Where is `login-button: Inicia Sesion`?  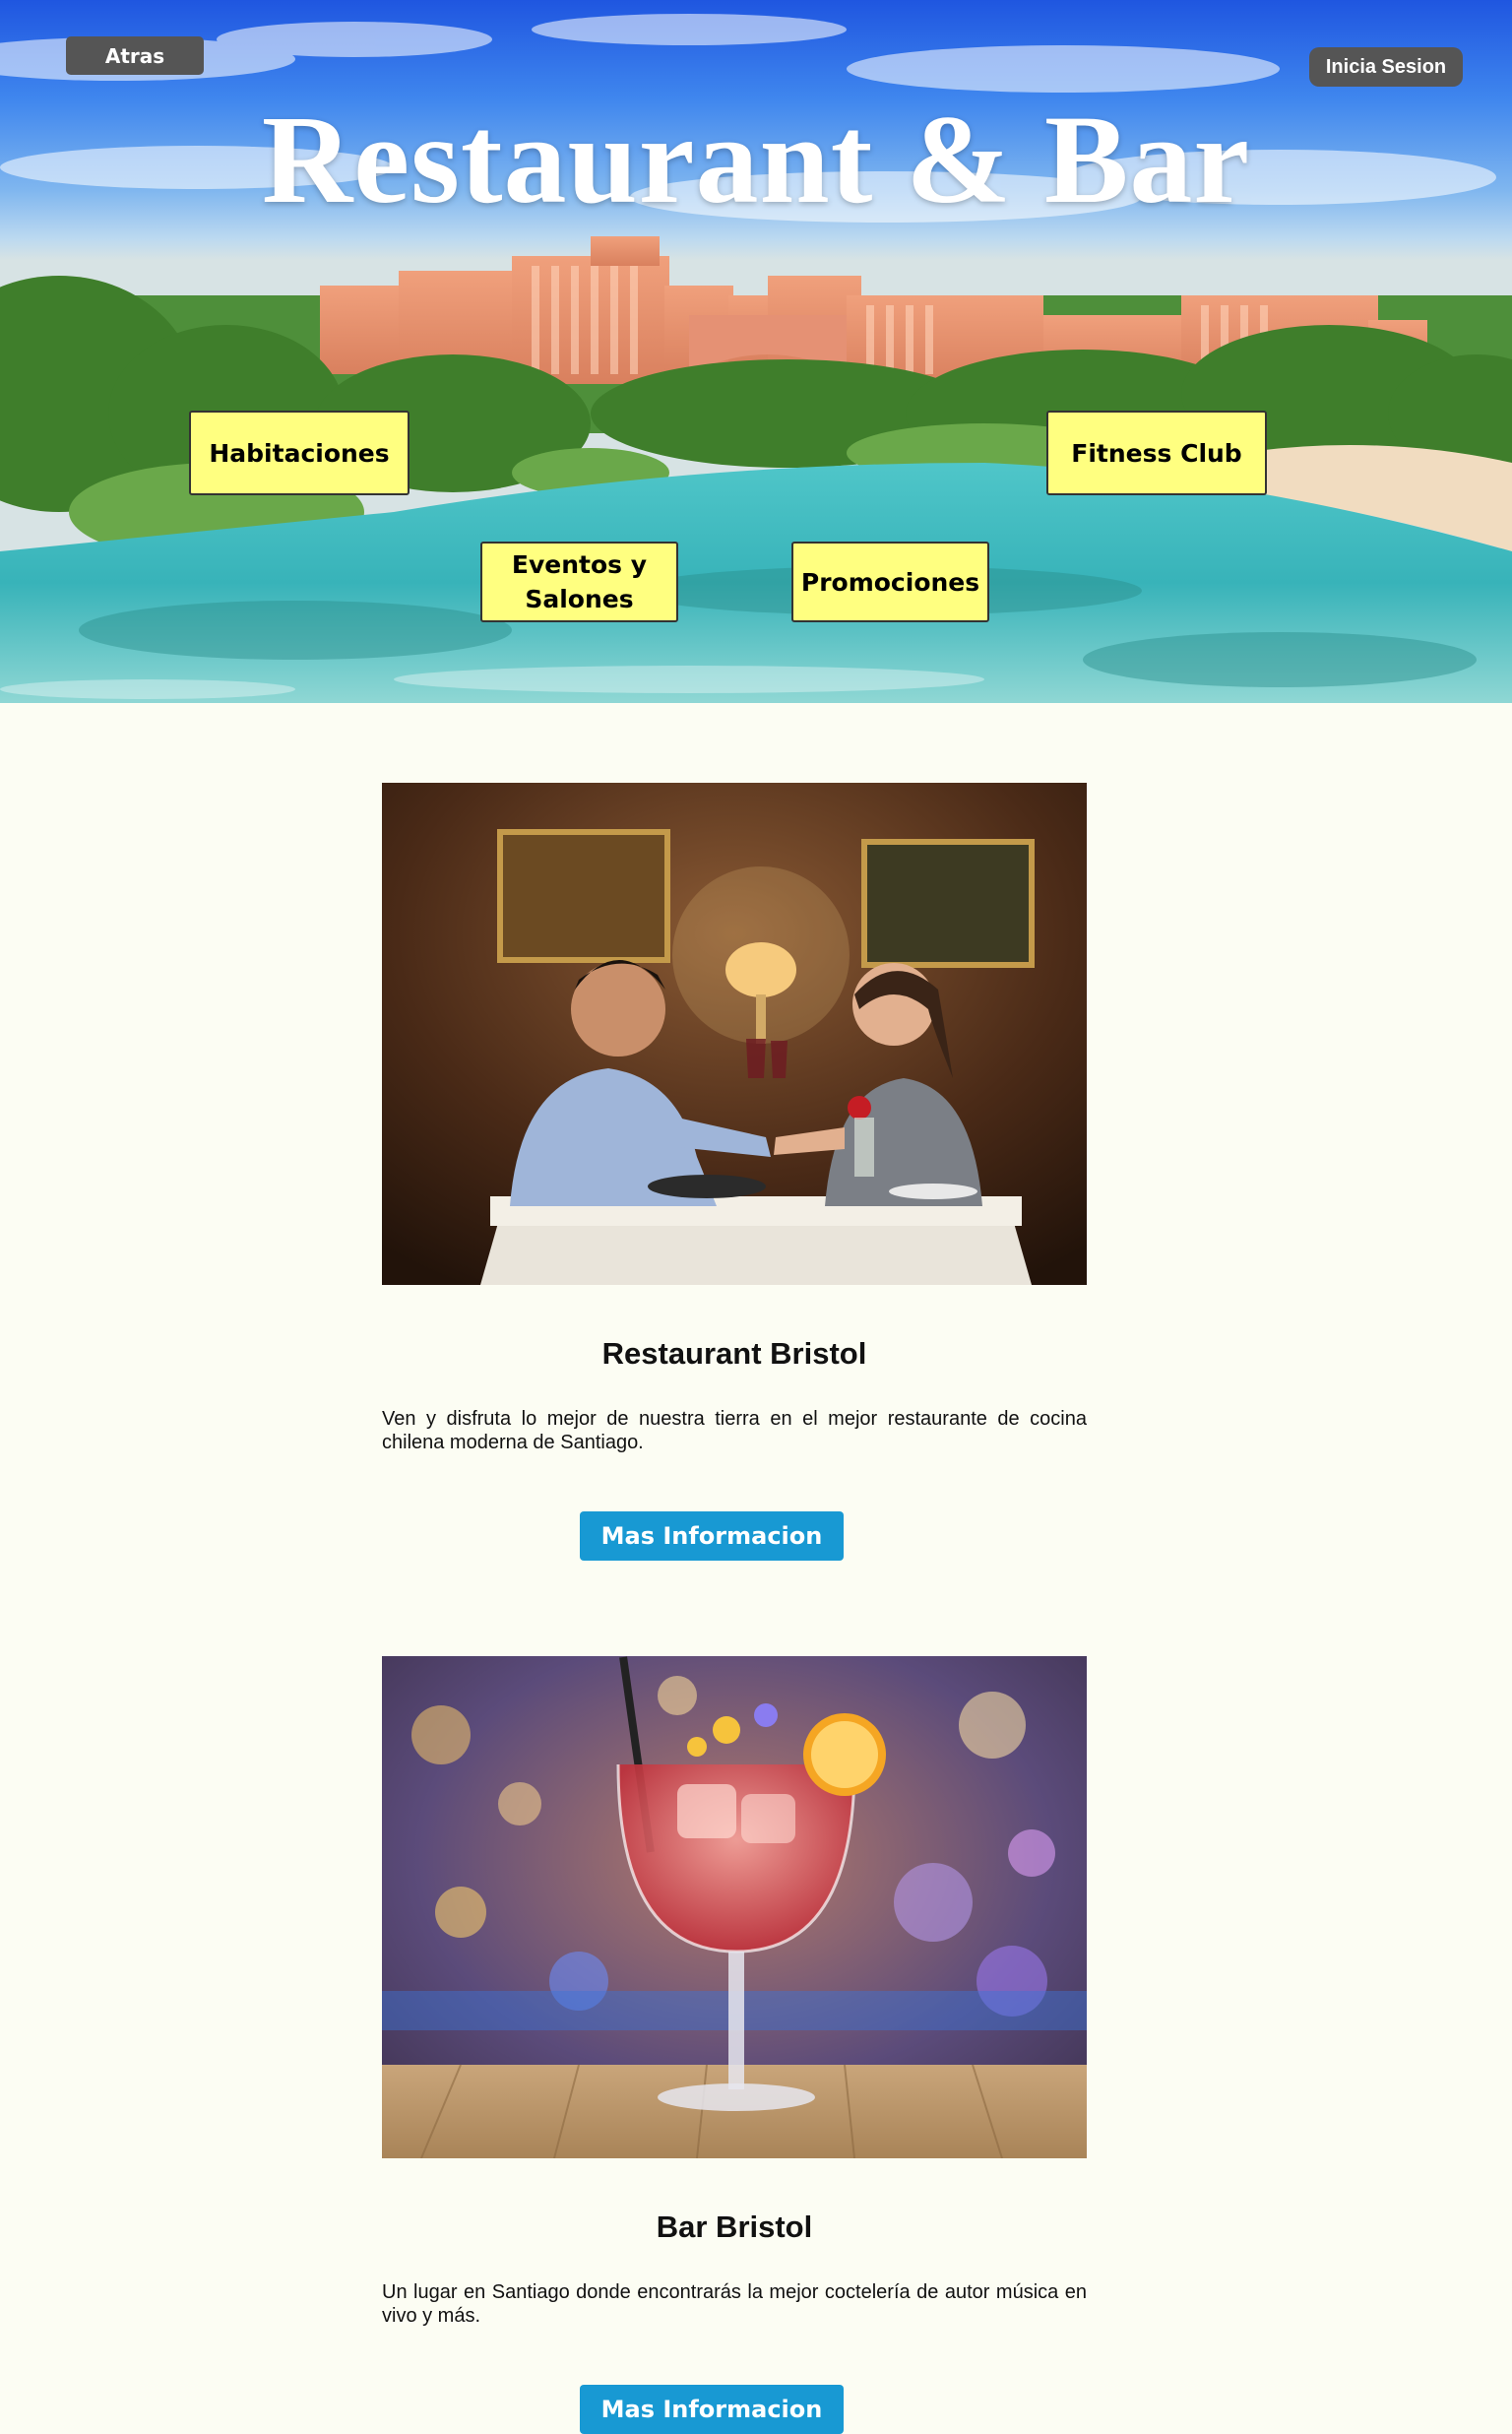
login-button: Inicia Sesion is located at coordinates (1386, 67).